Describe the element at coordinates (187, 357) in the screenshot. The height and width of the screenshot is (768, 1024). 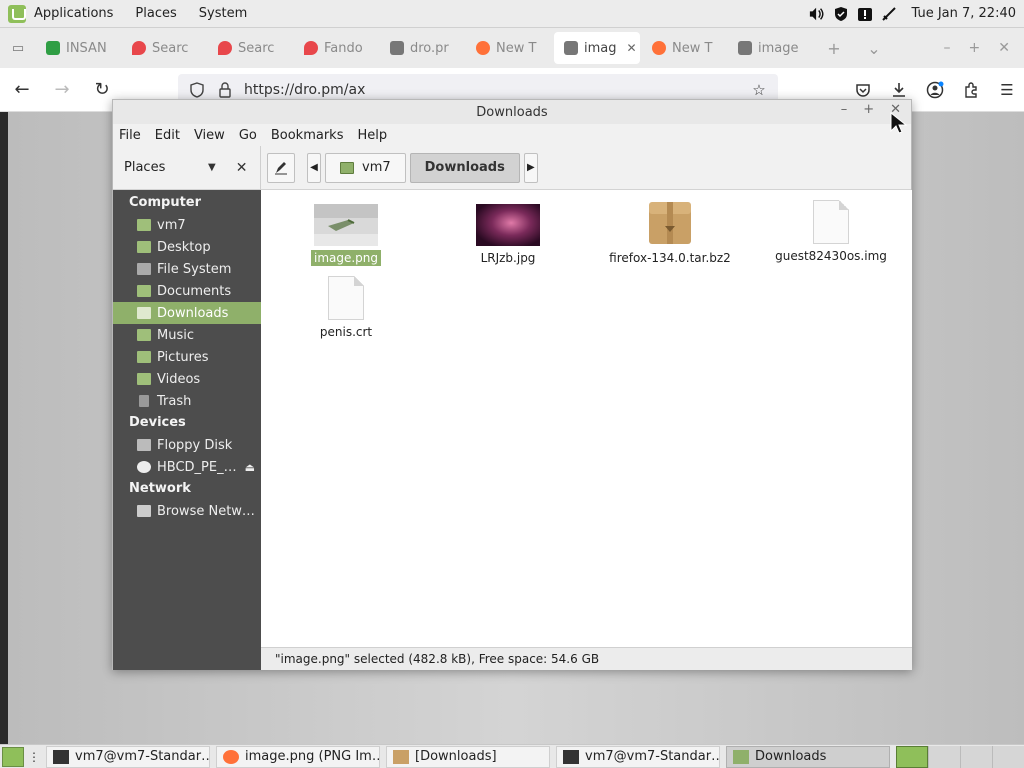
I see `sidebar-item-pictures: Pictures` at that location.